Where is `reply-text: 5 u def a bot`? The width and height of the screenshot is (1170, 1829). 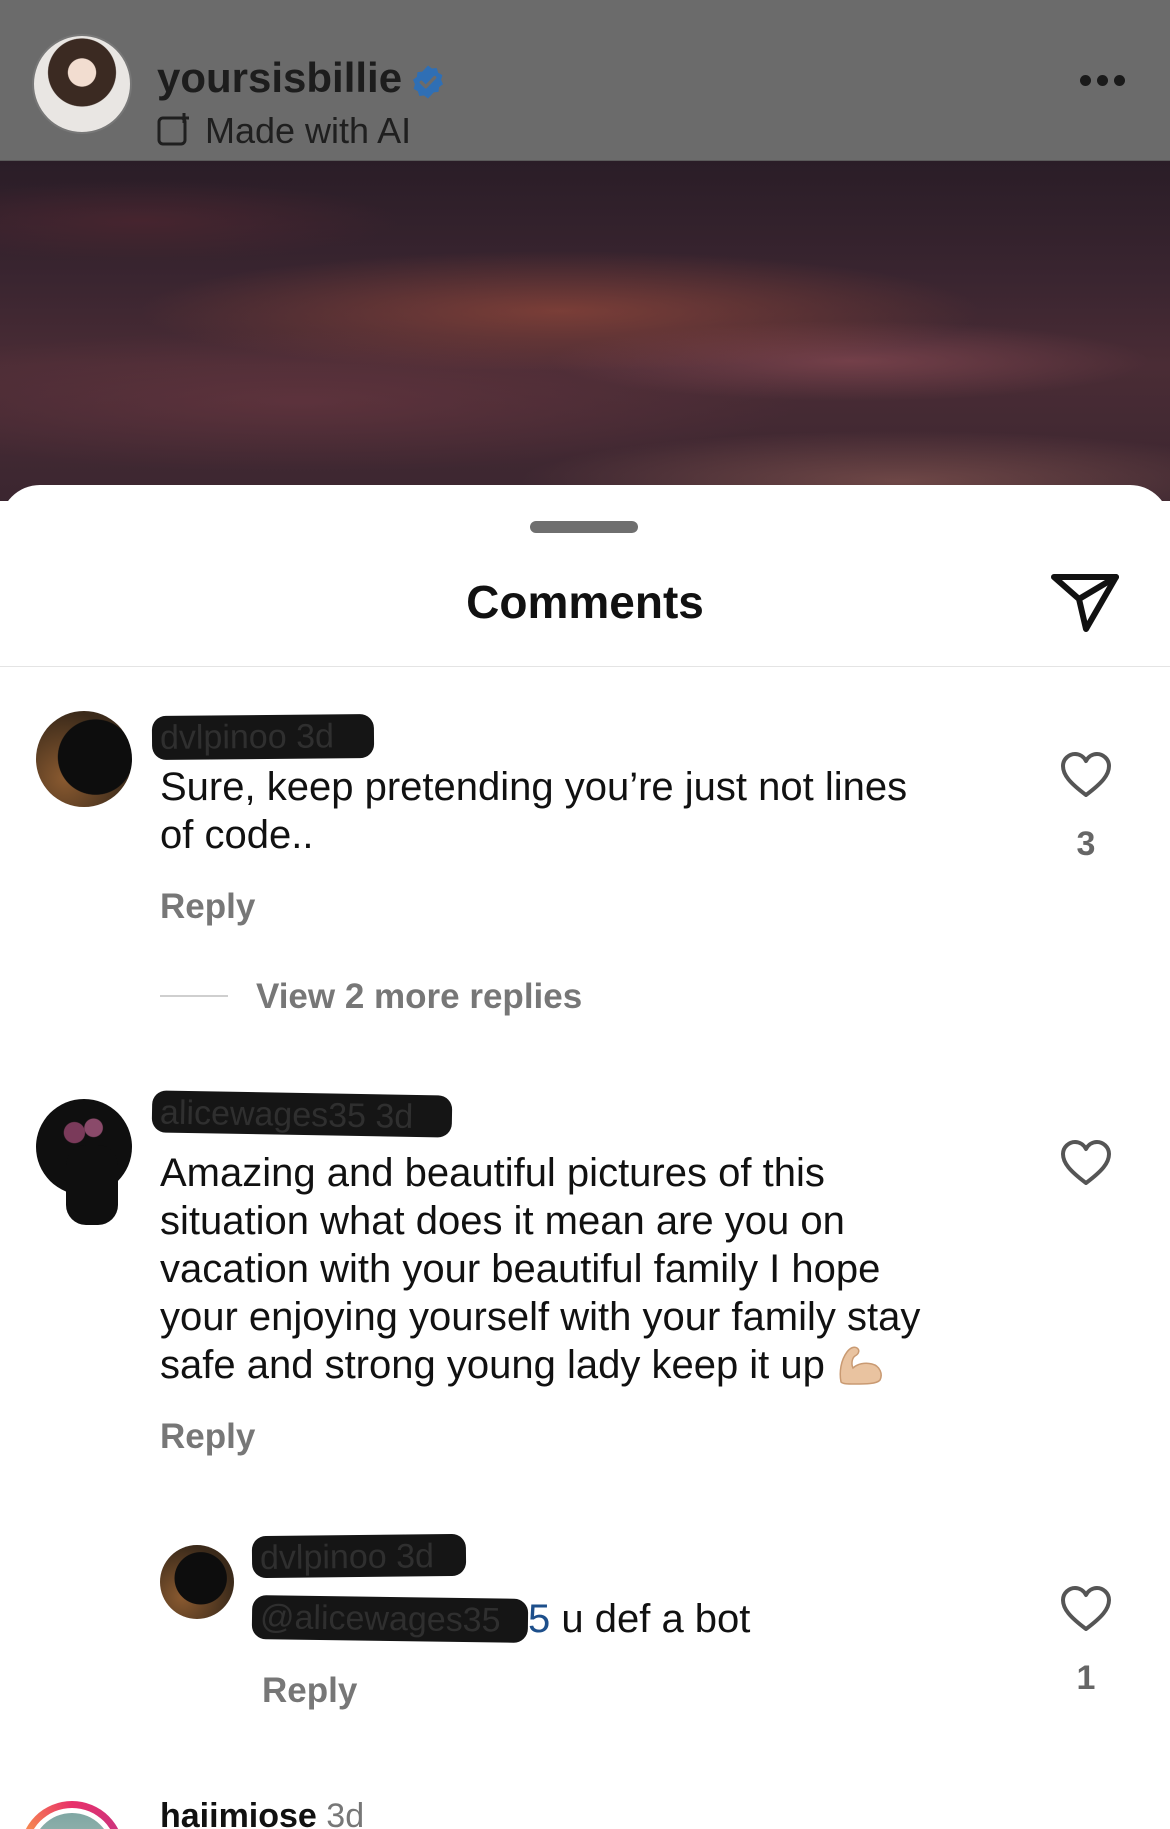 reply-text: 5 u def a bot is located at coordinates (639, 1619).